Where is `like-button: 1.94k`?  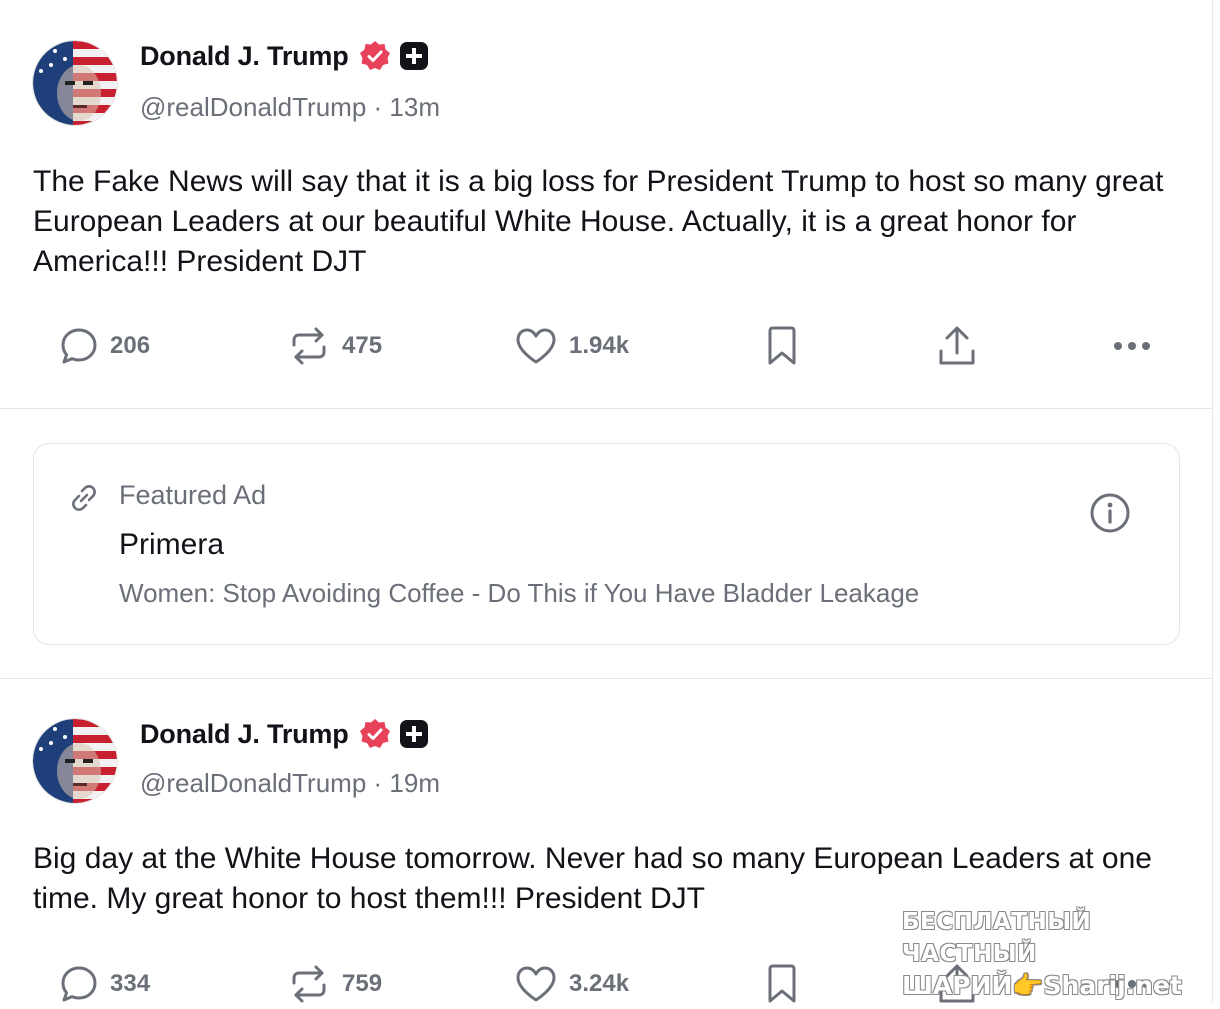 like-button: 1.94k is located at coordinates (572, 346).